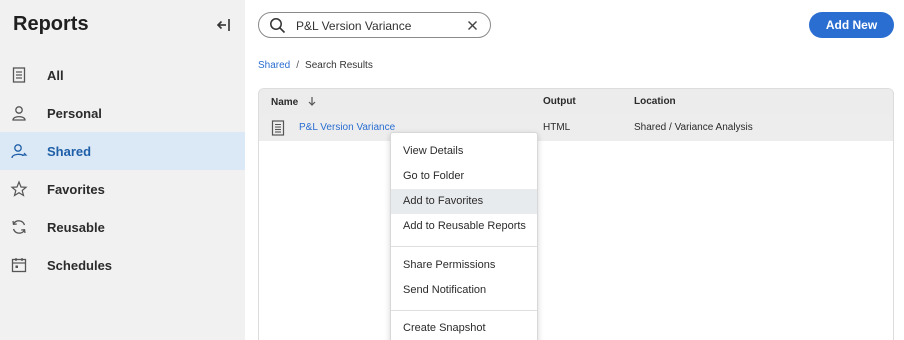  What do you see at coordinates (19, 113) in the screenshot?
I see `user-icon` at bounding box center [19, 113].